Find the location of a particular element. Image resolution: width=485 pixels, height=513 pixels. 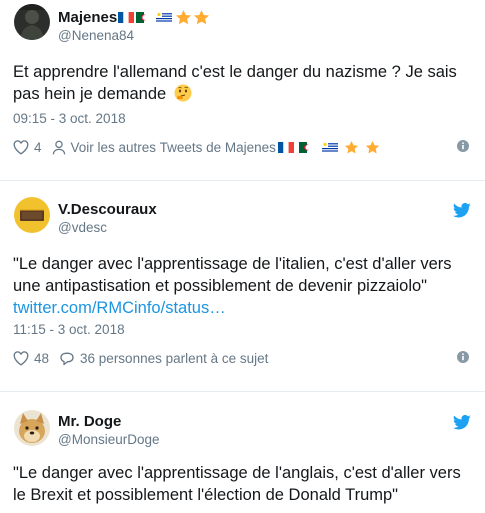

display-name: Majenes is located at coordinates (87, 17).